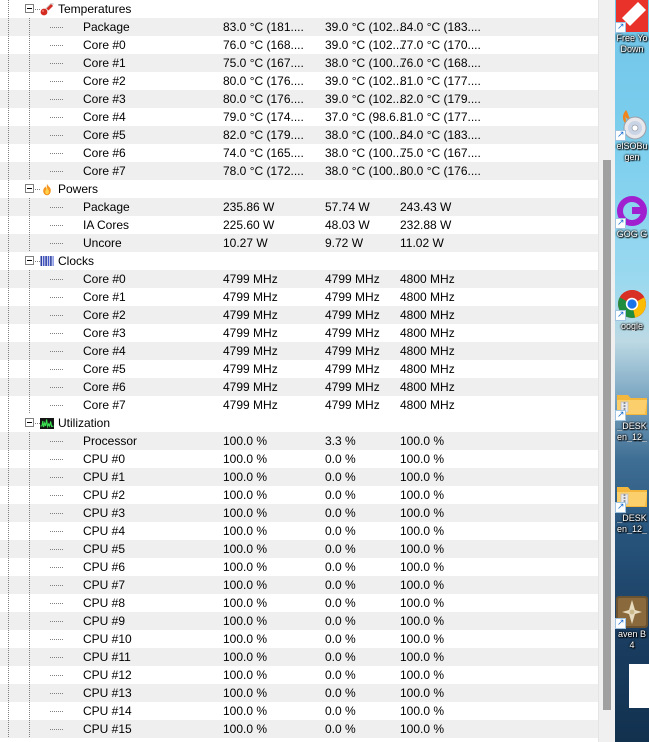 The height and width of the screenshot is (742, 649). Describe the element at coordinates (299, 477) in the screenshot. I see `sensor-row: CPU #1 100.0 % 0.0 % 100.0 %` at that location.